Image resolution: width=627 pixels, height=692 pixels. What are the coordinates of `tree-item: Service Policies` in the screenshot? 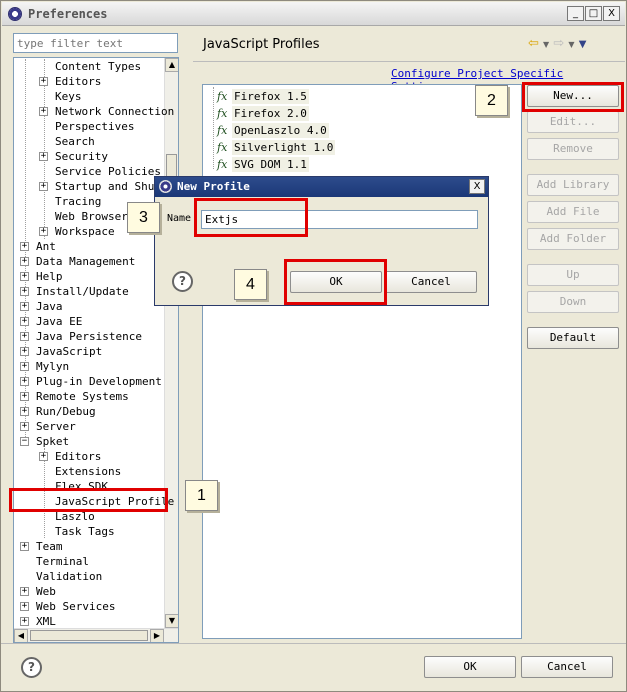 It's located at (89, 171).